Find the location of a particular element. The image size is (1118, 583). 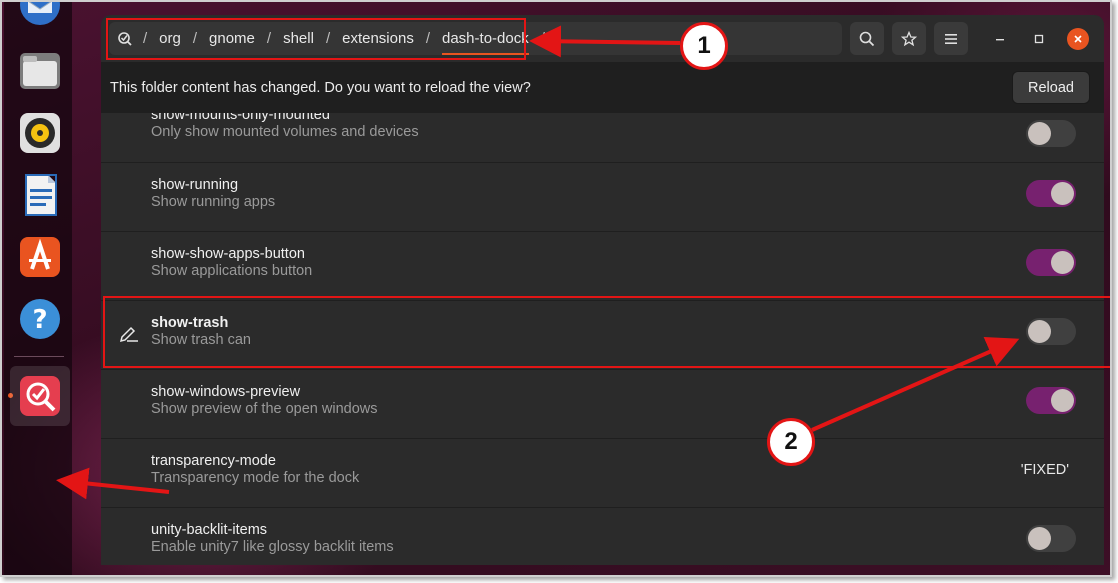

callout-1: 1 is located at coordinates (704, 46).